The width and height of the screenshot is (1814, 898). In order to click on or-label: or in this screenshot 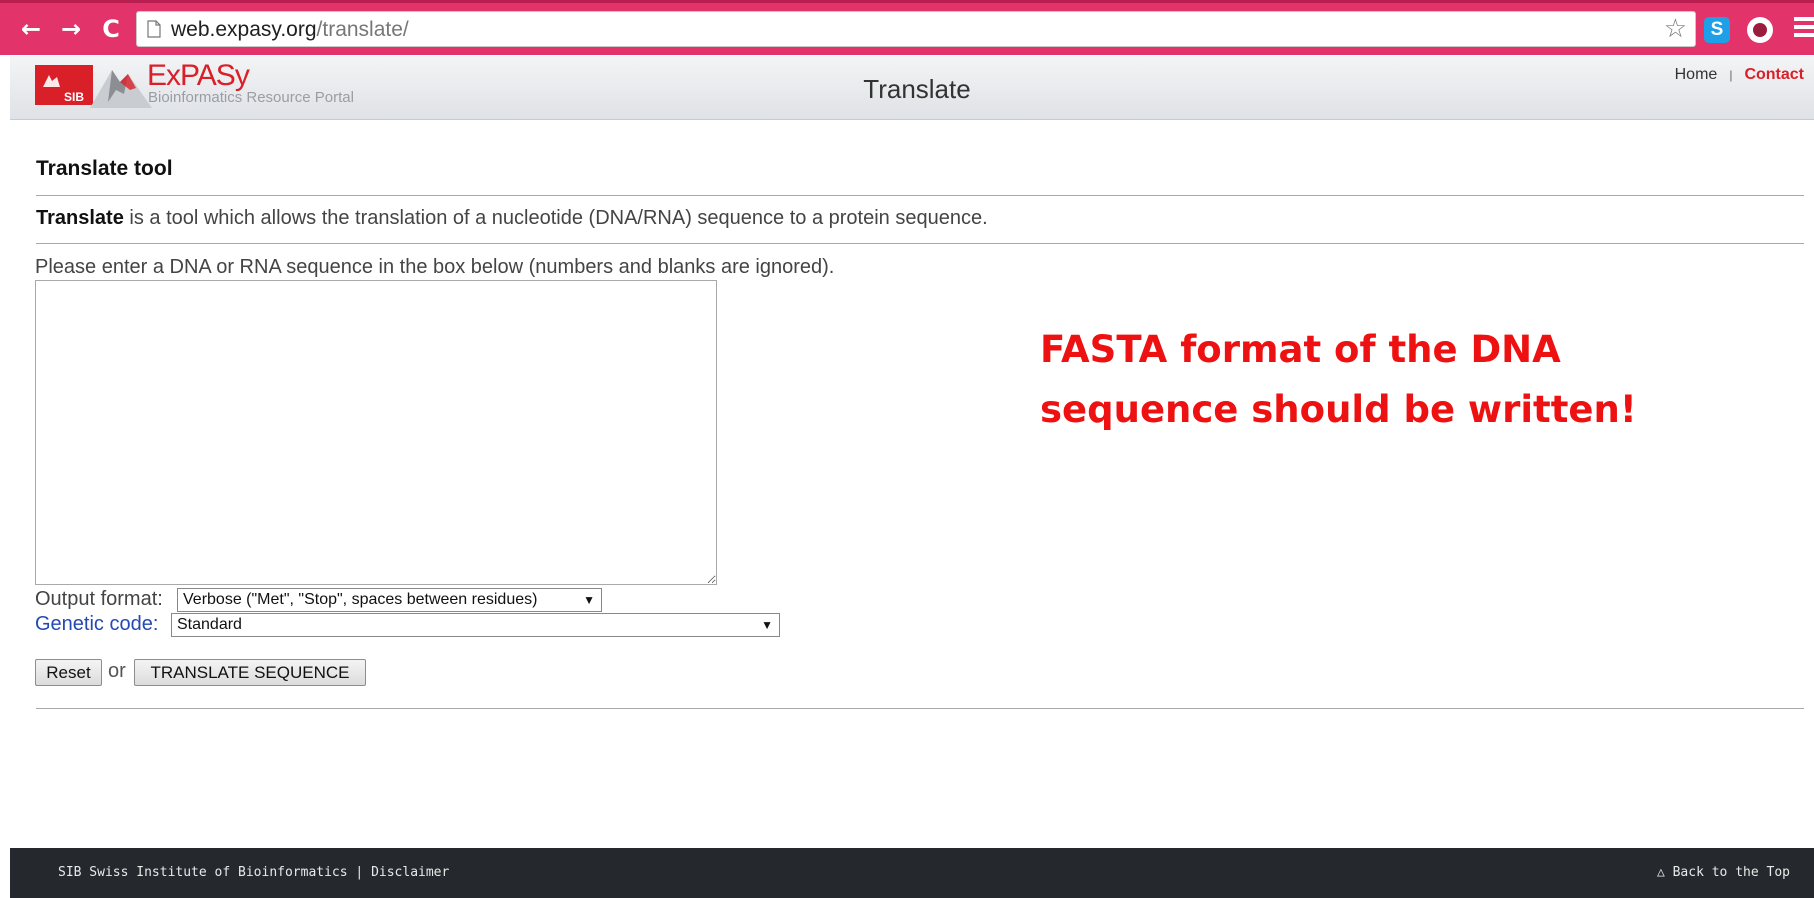, I will do `click(117, 671)`.